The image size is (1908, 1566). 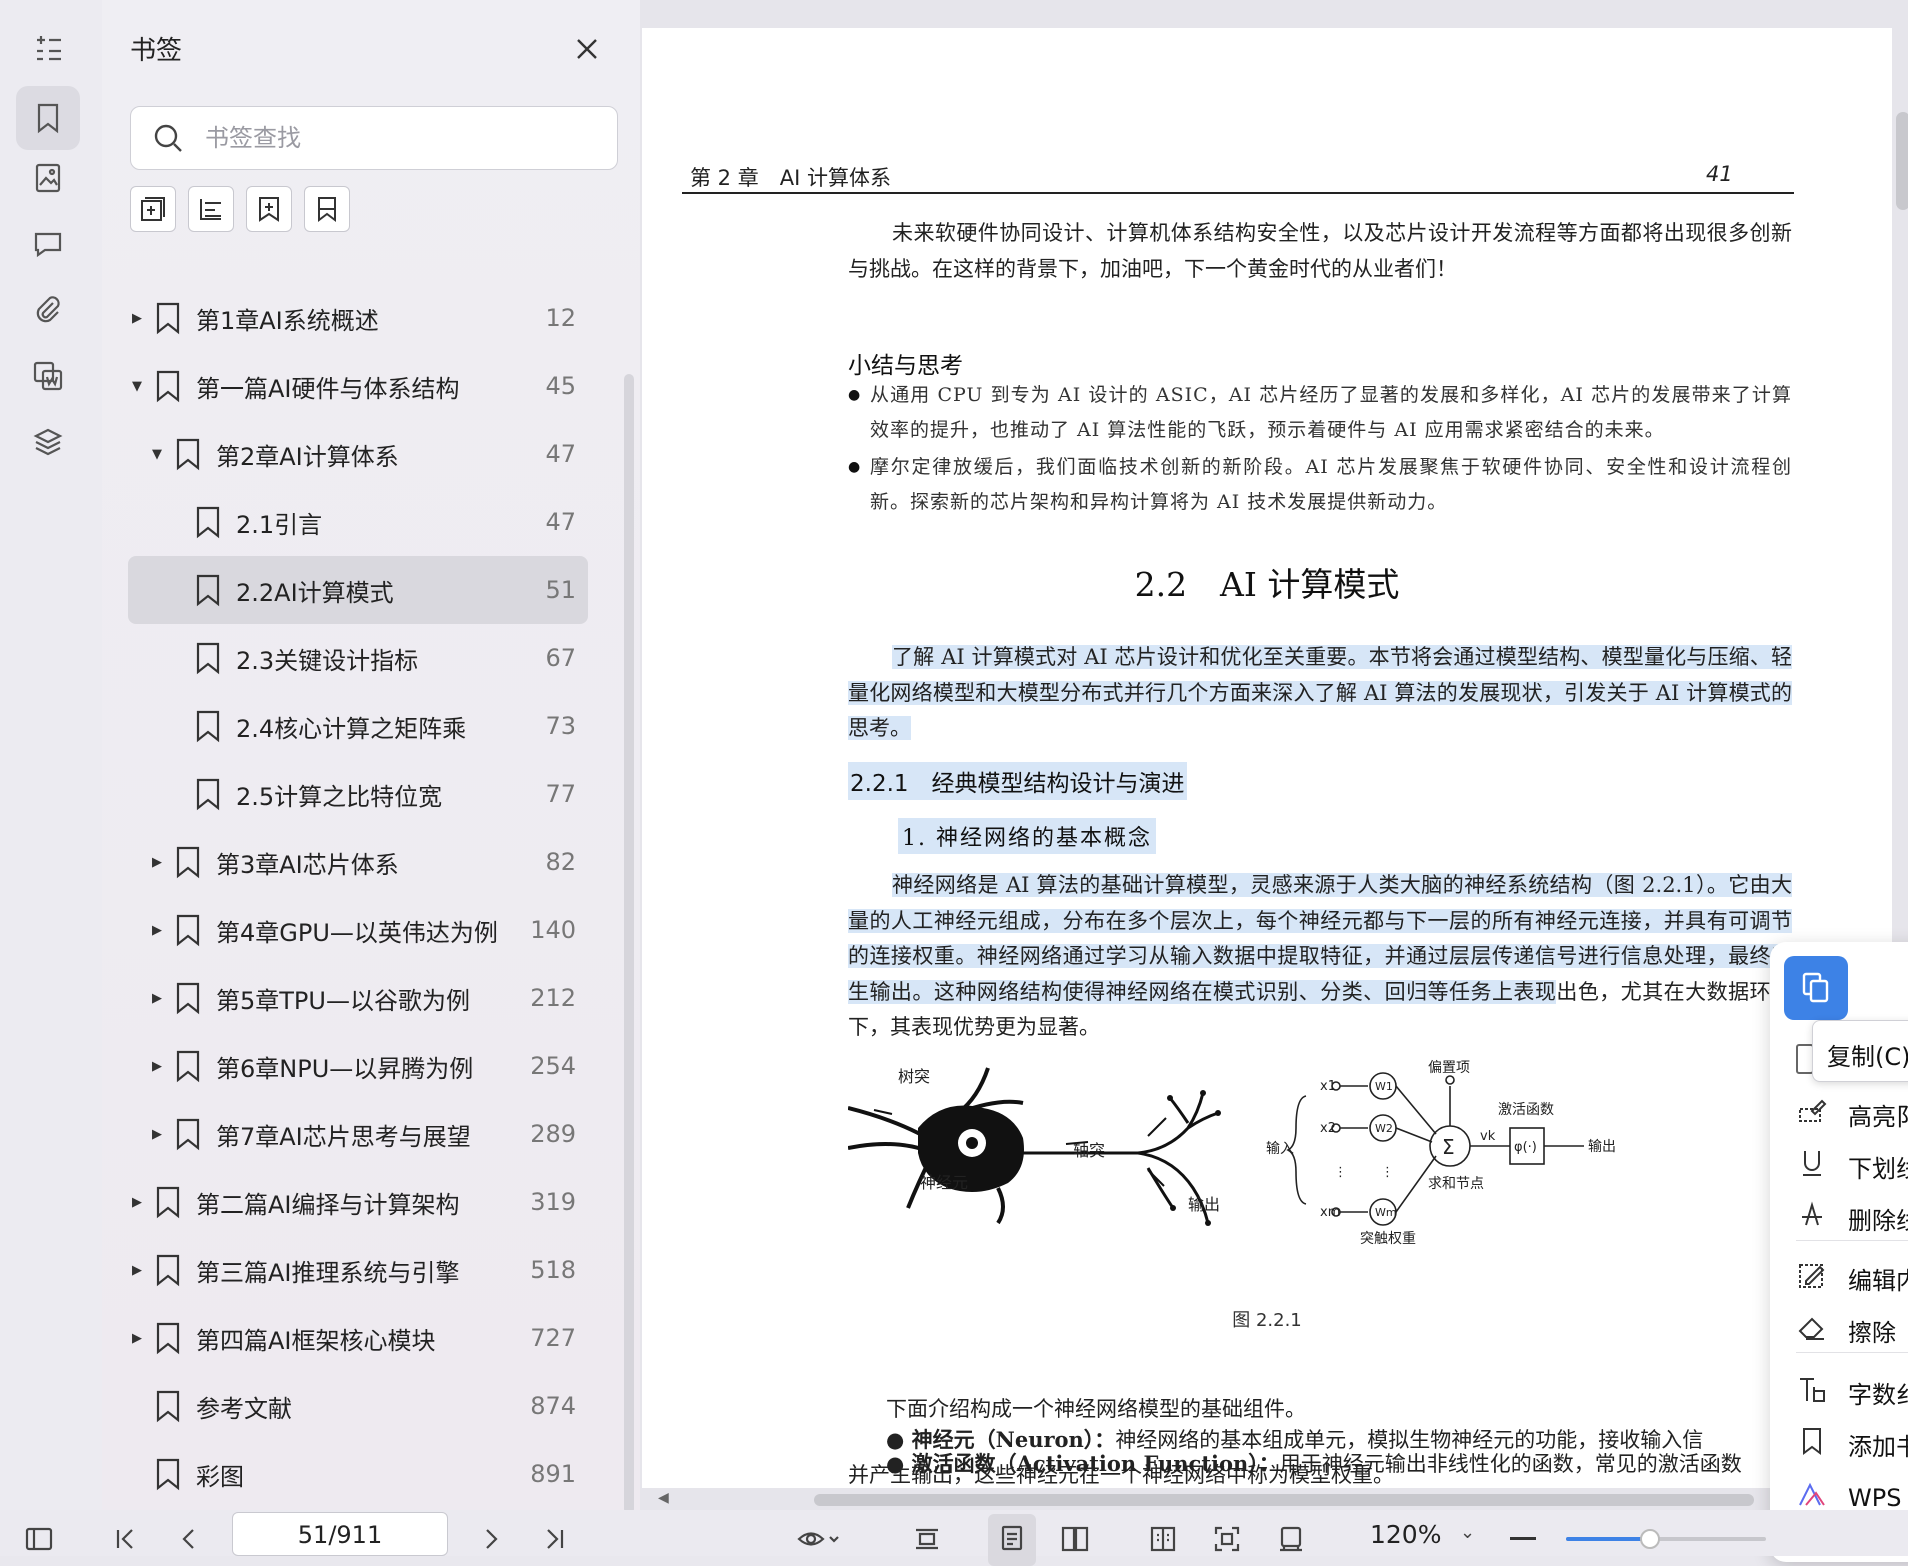 What do you see at coordinates (1812, 1278) in the screenshot?
I see `edit-icon` at bounding box center [1812, 1278].